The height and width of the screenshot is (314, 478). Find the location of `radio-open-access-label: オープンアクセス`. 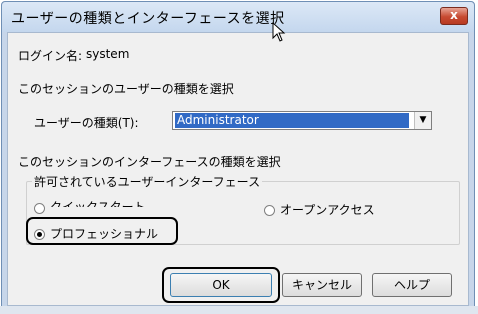

radio-open-access-label: オープンアクセス is located at coordinates (327, 209).